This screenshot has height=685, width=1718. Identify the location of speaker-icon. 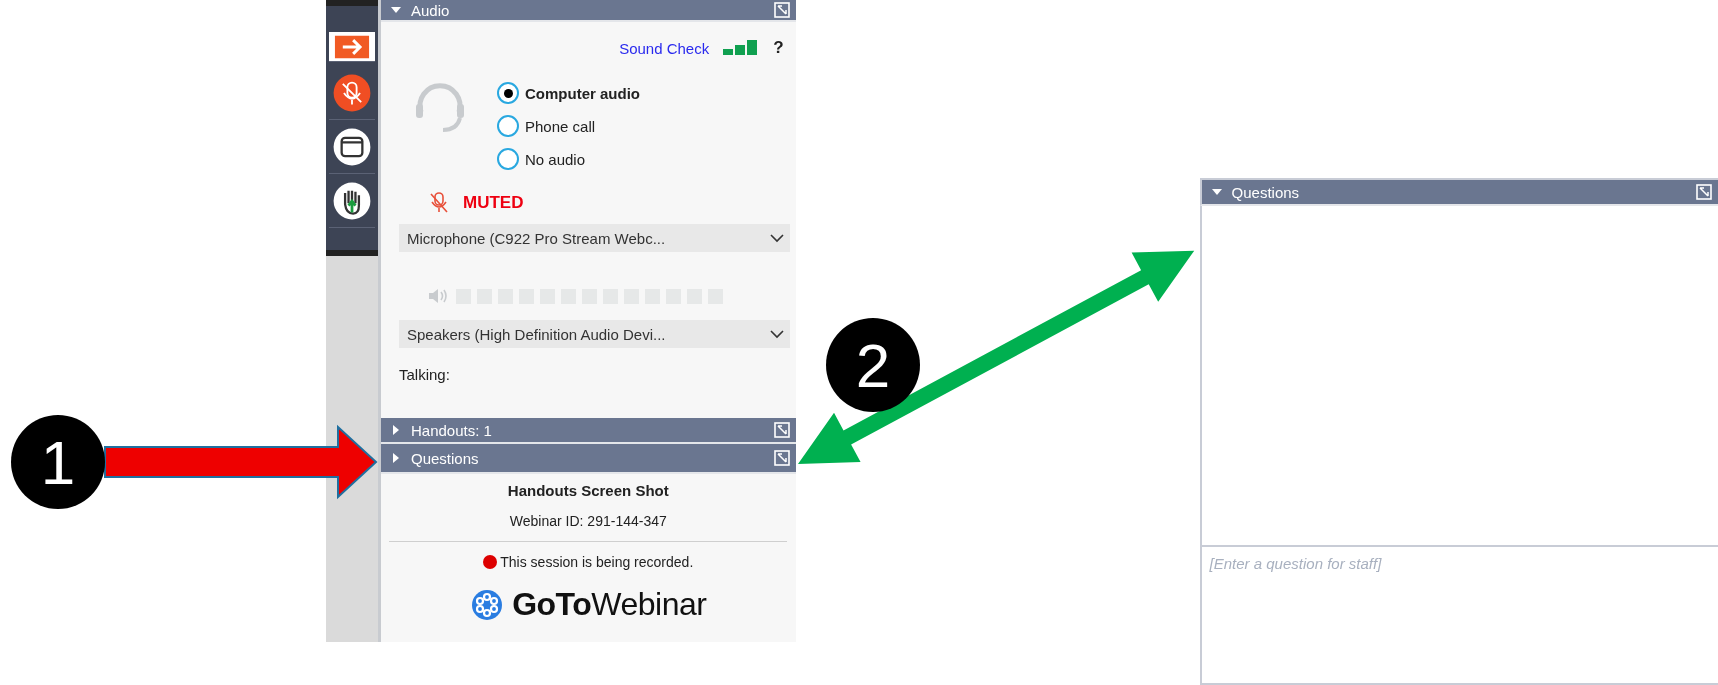
(439, 296).